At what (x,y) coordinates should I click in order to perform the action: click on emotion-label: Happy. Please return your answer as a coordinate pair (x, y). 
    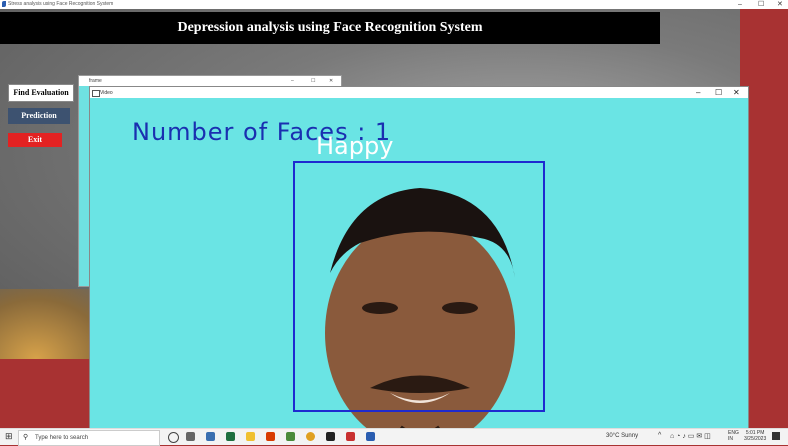
    Looking at the image, I should click on (355, 146).